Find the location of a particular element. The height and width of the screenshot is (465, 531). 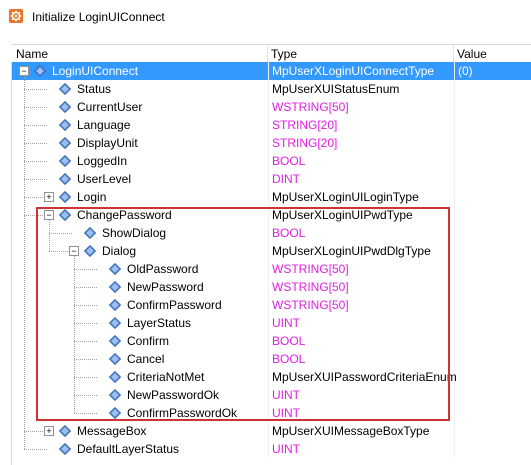

tree-row: Status MpUserXUIStatusEnum is located at coordinates (271, 89).